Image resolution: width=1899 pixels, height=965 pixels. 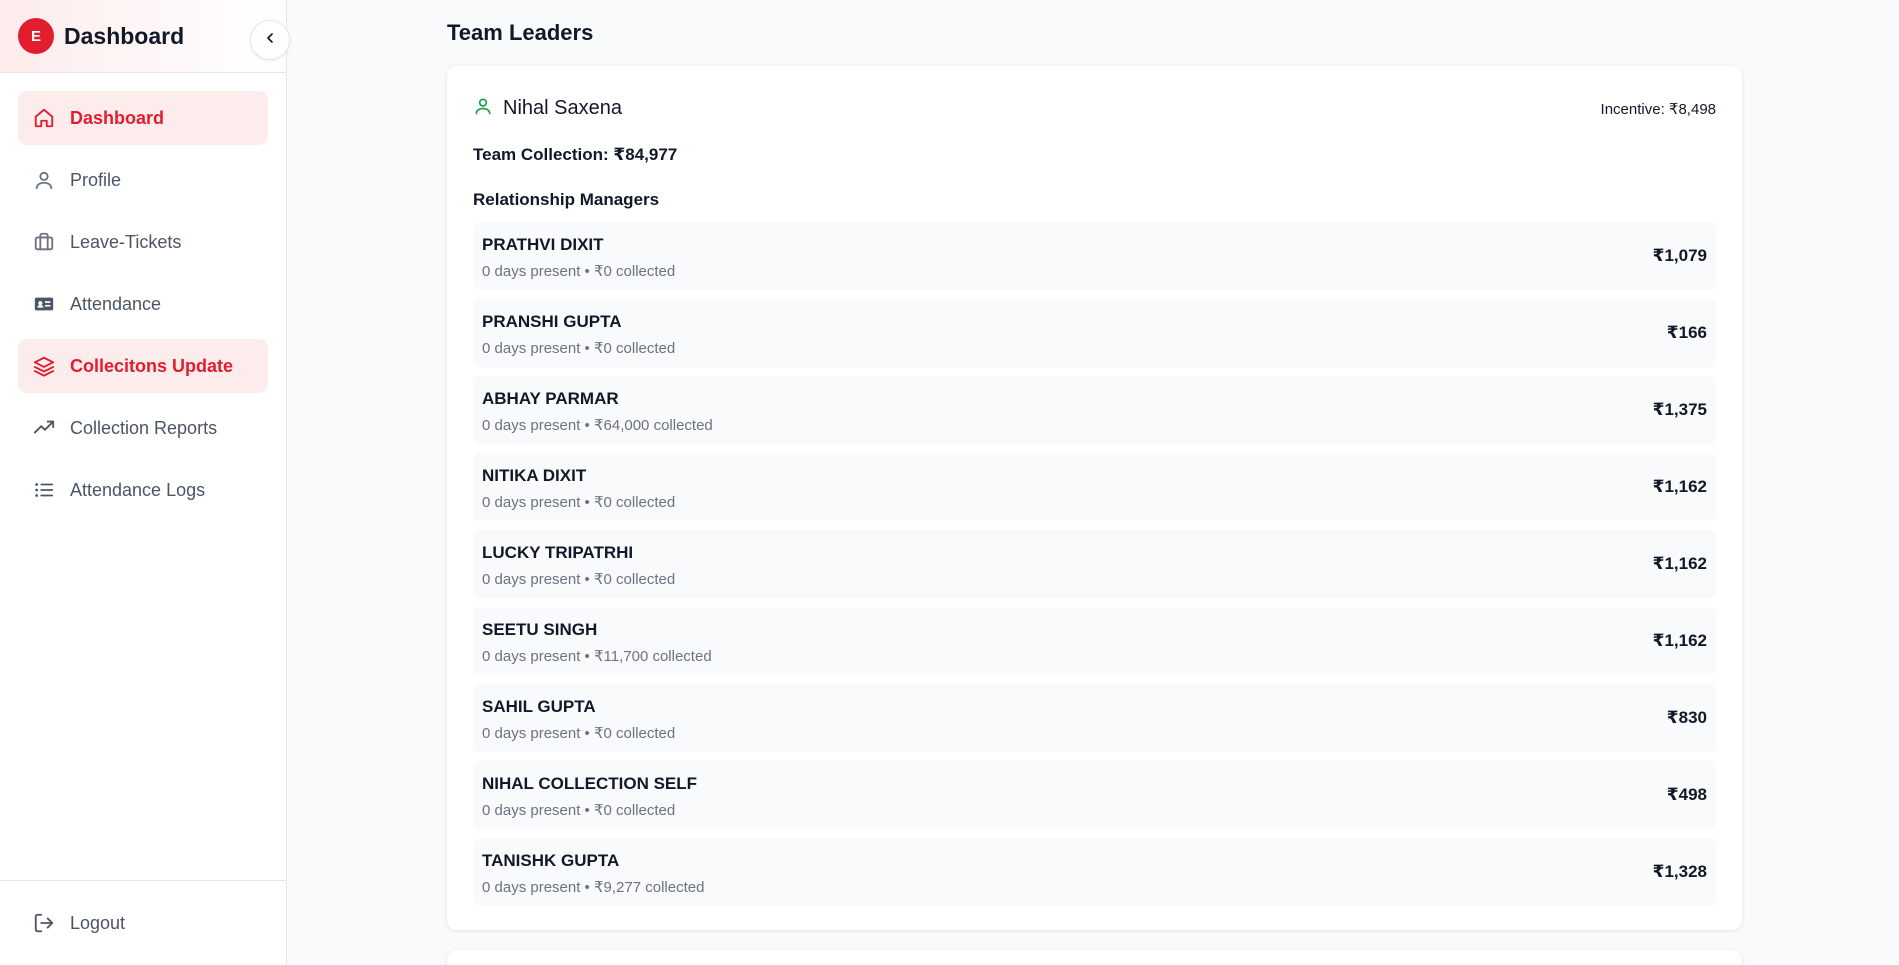 What do you see at coordinates (152, 365) in the screenshot?
I see `sidebar-item-label: Collecitons Update` at bounding box center [152, 365].